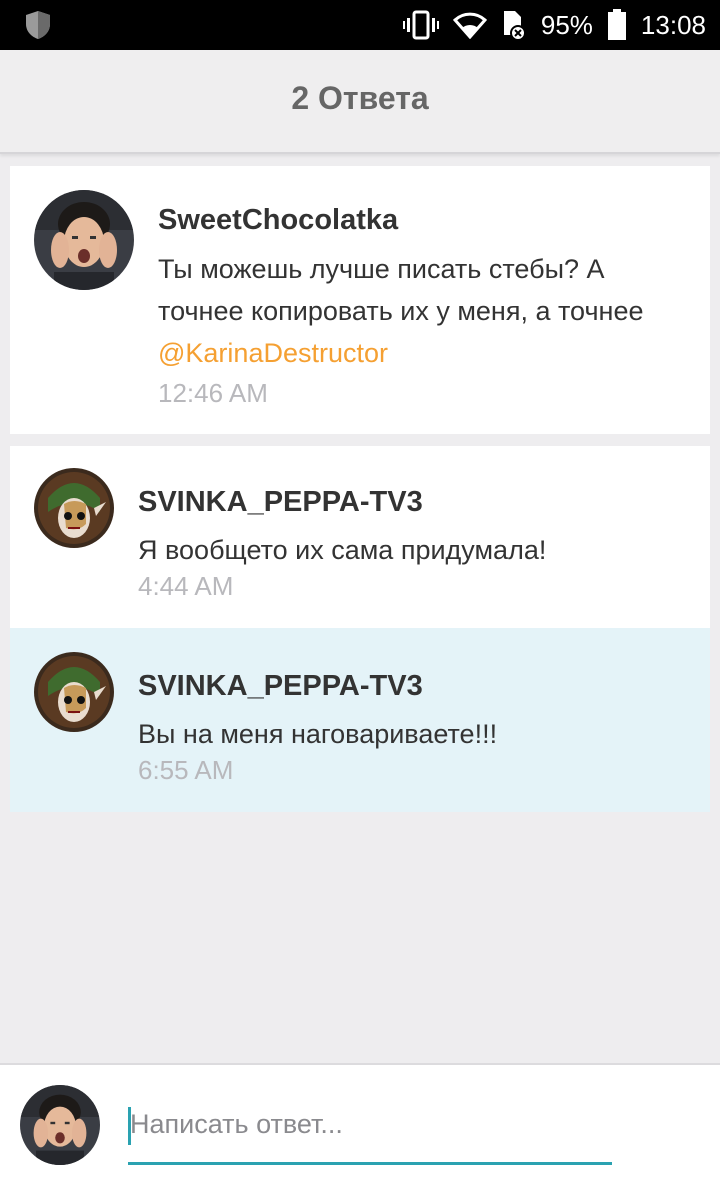 Image resolution: width=720 pixels, height=1184 pixels. Describe the element at coordinates (60, 1125) in the screenshot. I see `current-user-avatar` at that location.